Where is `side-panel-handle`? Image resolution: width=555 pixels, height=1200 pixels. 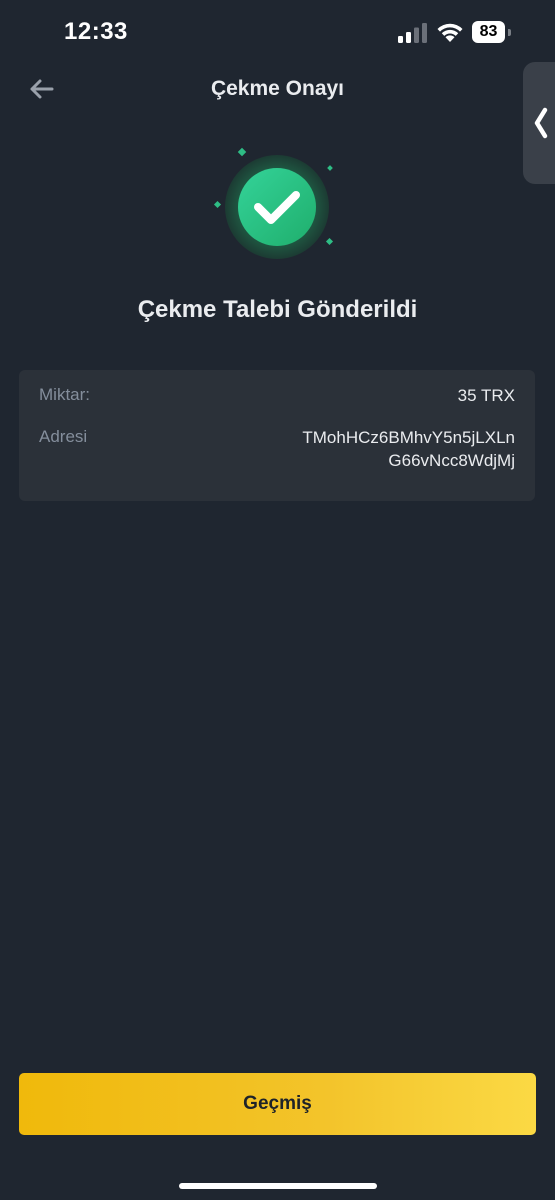
side-panel-handle is located at coordinates (539, 123).